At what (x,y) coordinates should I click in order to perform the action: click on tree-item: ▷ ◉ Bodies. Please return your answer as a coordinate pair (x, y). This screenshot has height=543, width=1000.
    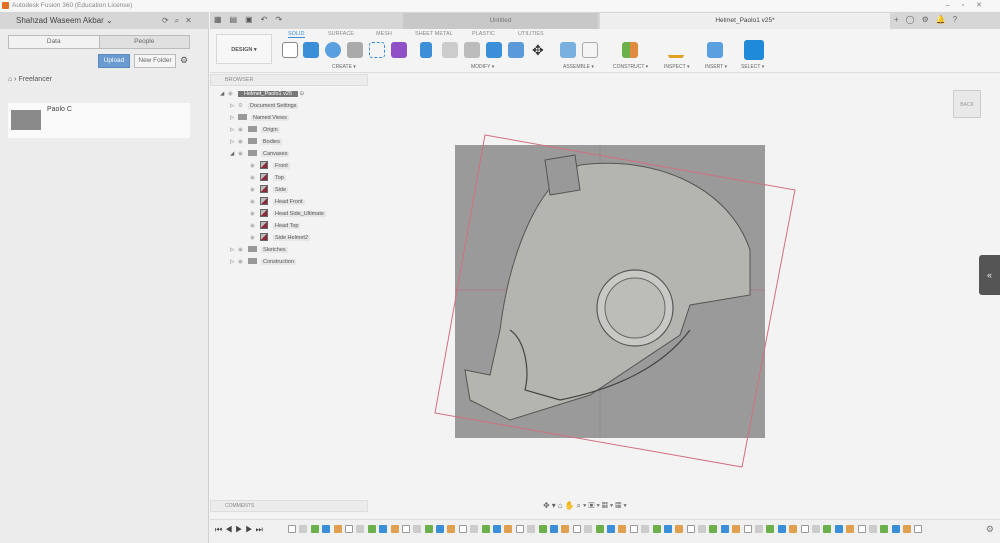
    Looking at the image, I should click on (273, 142).